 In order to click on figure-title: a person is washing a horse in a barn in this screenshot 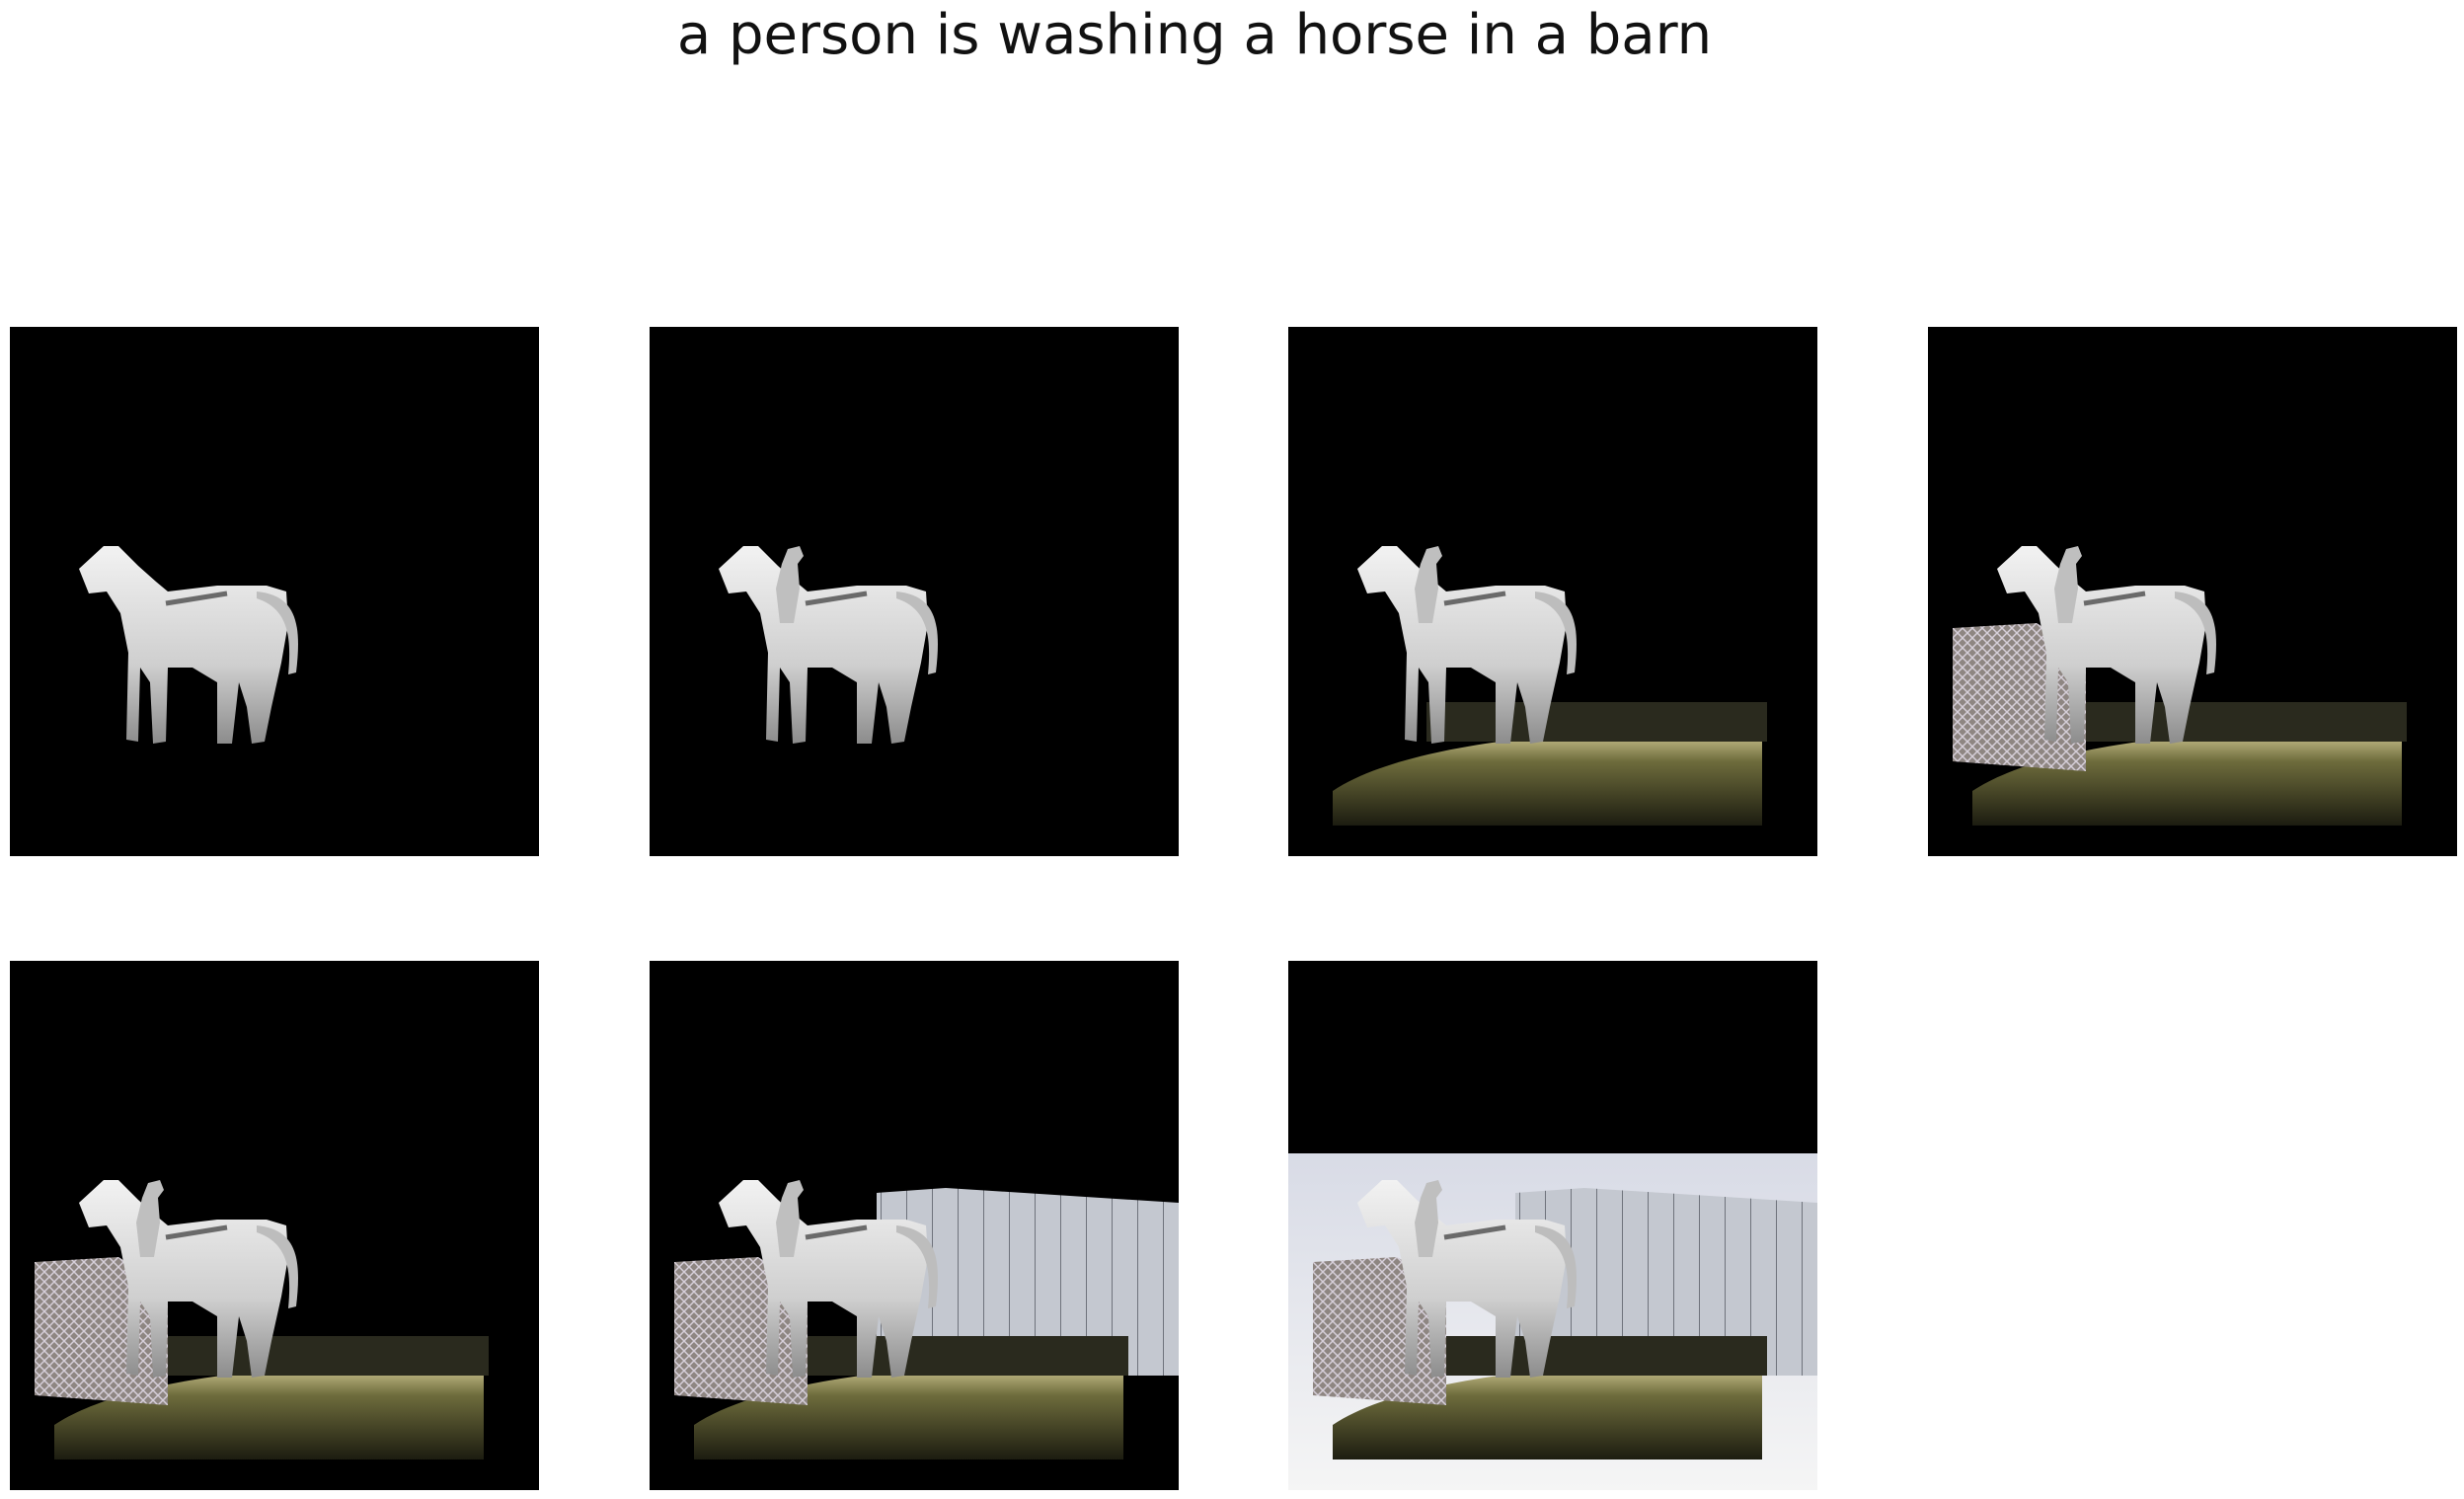, I will do `click(1194, 35)`.